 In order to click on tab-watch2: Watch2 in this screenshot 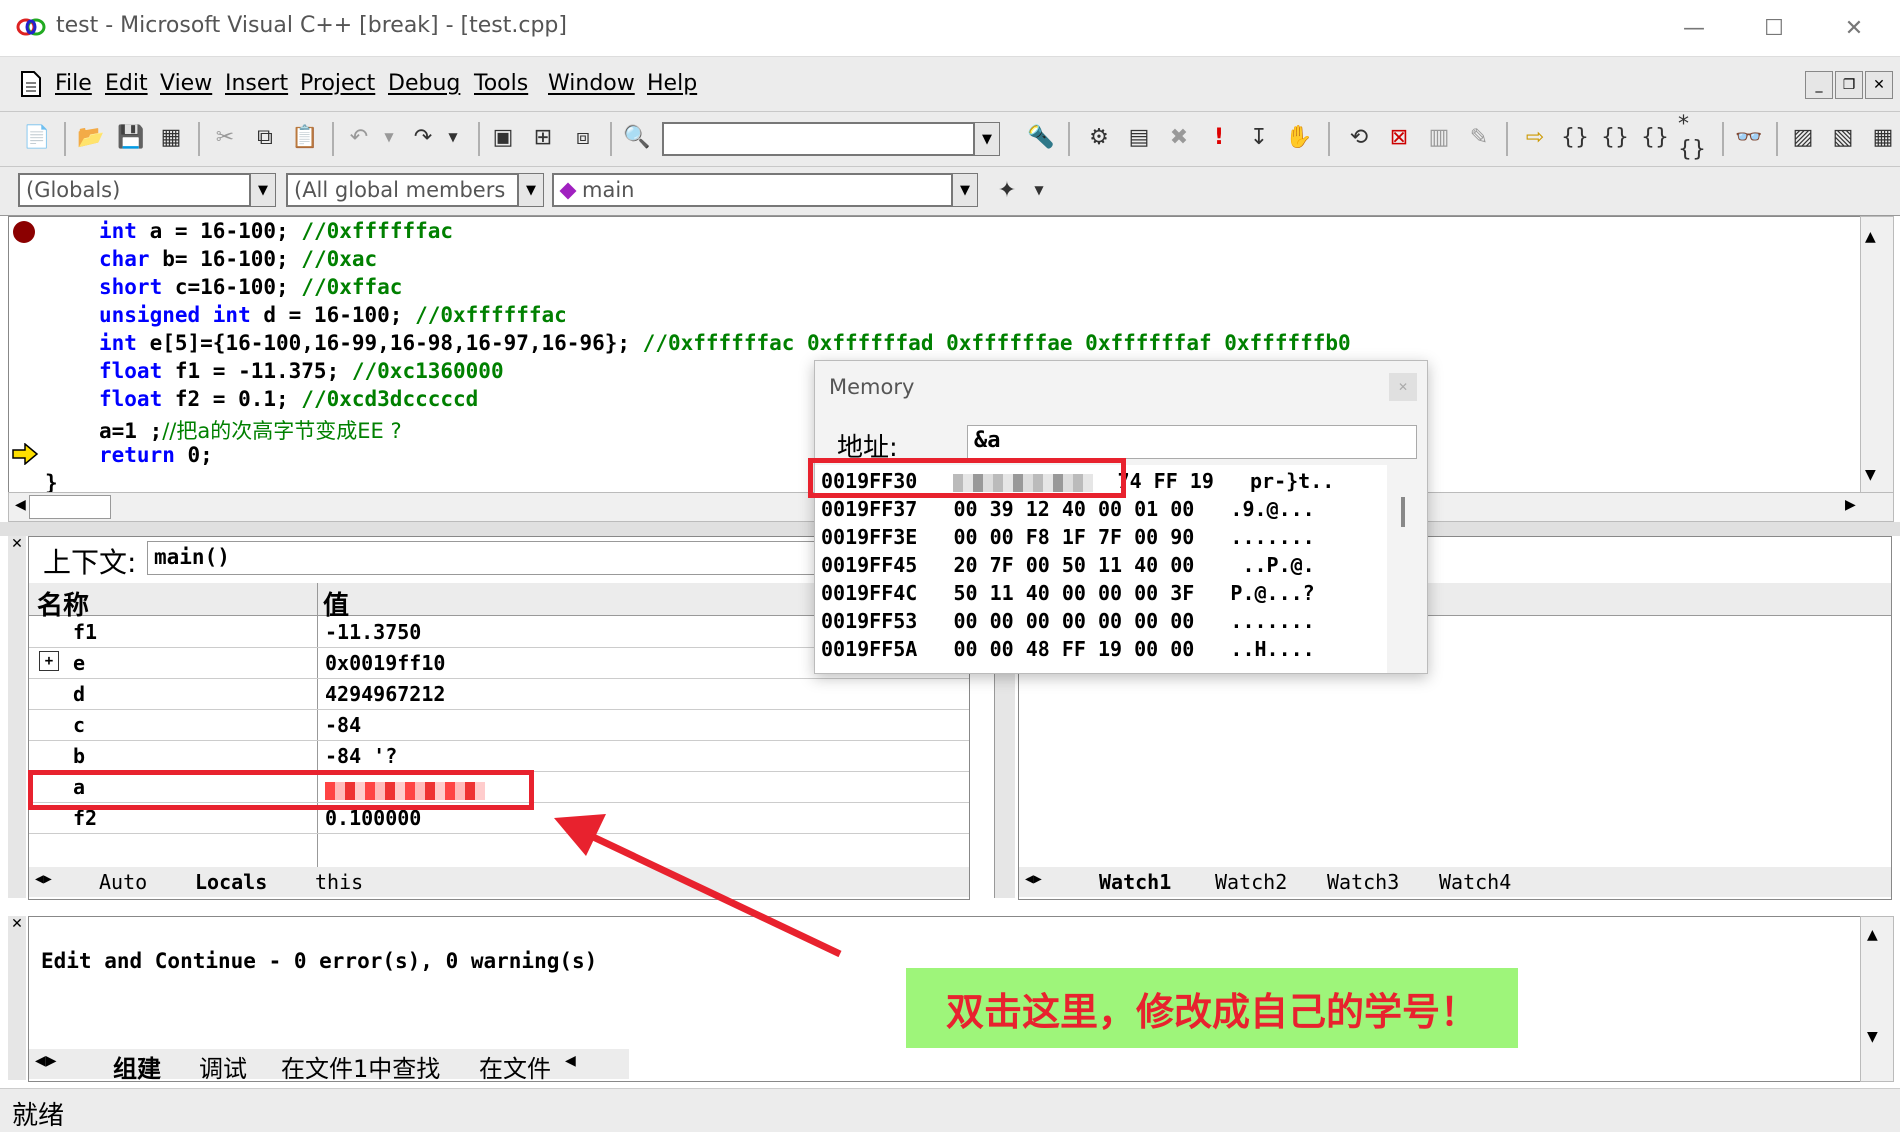, I will do `click(1251, 882)`.